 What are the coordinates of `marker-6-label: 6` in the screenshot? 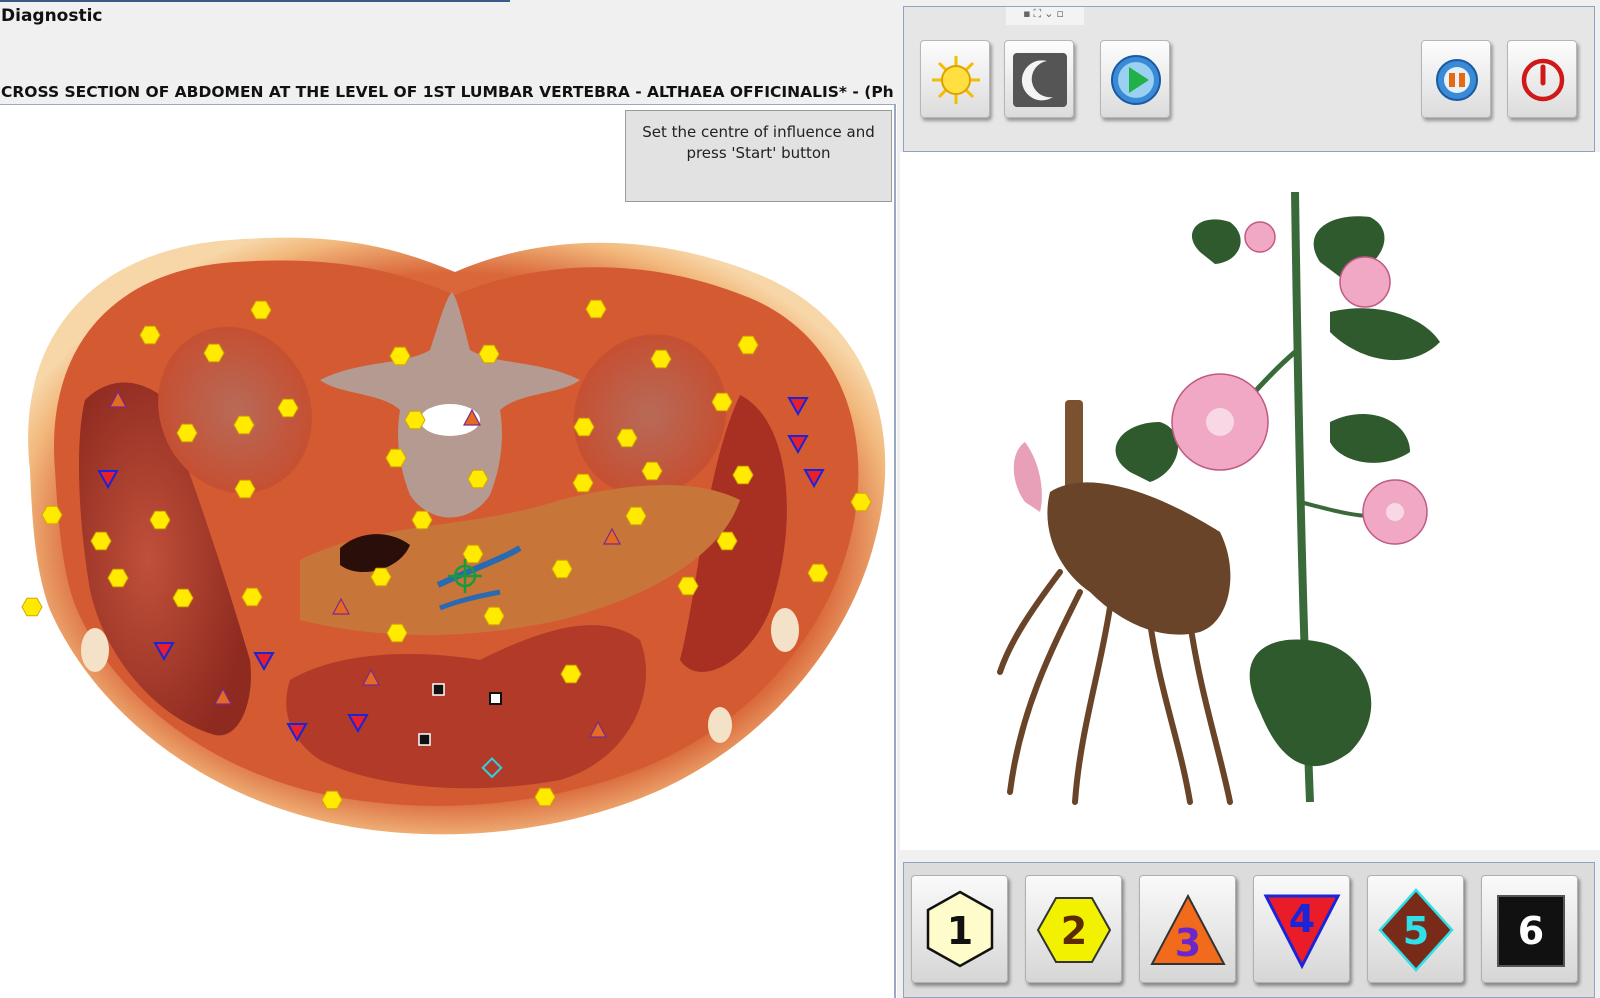 It's located at (1531, 931).